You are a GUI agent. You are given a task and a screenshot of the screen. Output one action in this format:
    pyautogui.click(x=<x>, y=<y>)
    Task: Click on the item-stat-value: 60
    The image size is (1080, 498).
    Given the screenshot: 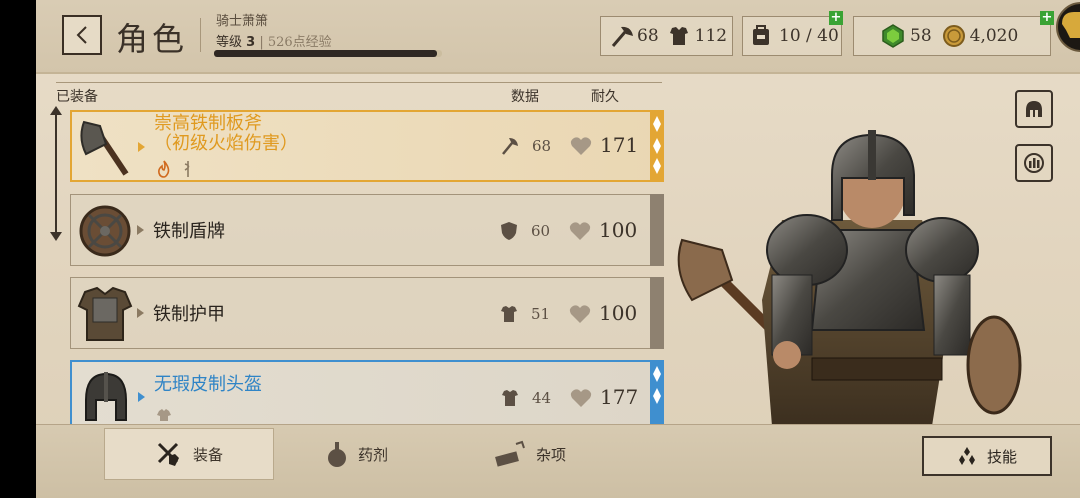 What is the action you would take?
    pyautogui.click(x=541, y=231)
    